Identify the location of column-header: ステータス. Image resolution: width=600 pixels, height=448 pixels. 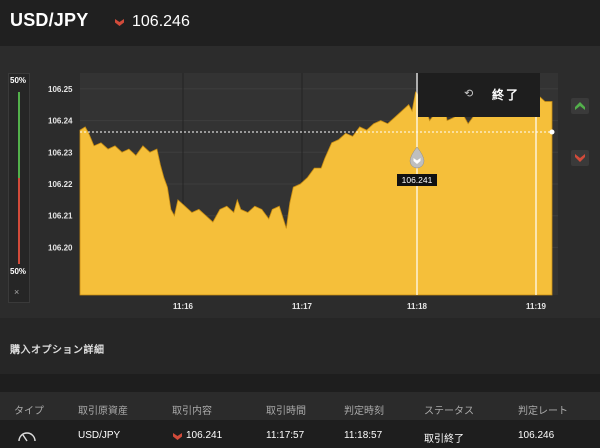
(449, 411).